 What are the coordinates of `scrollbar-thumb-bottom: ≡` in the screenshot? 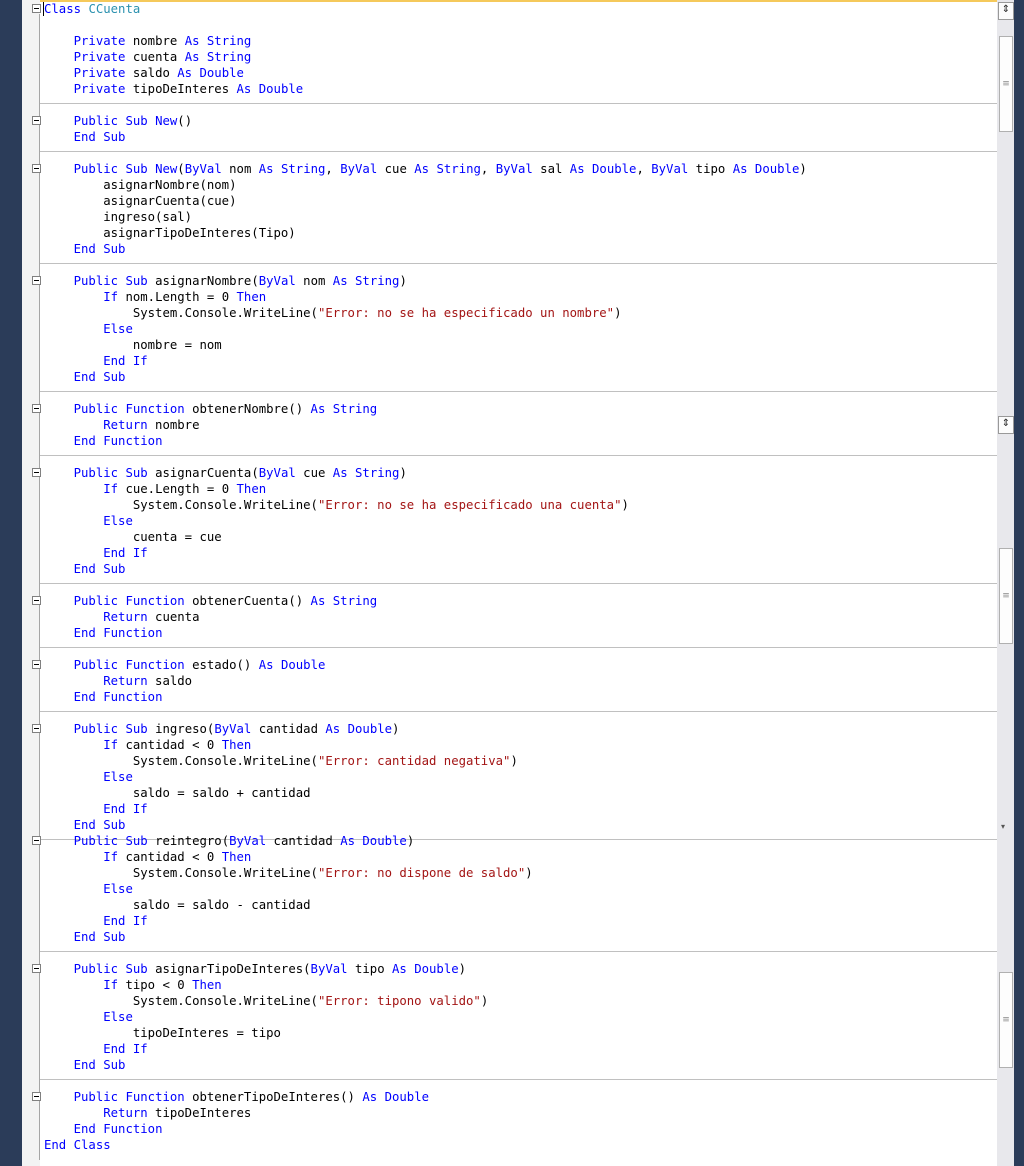 It's located at (1006, 1020).